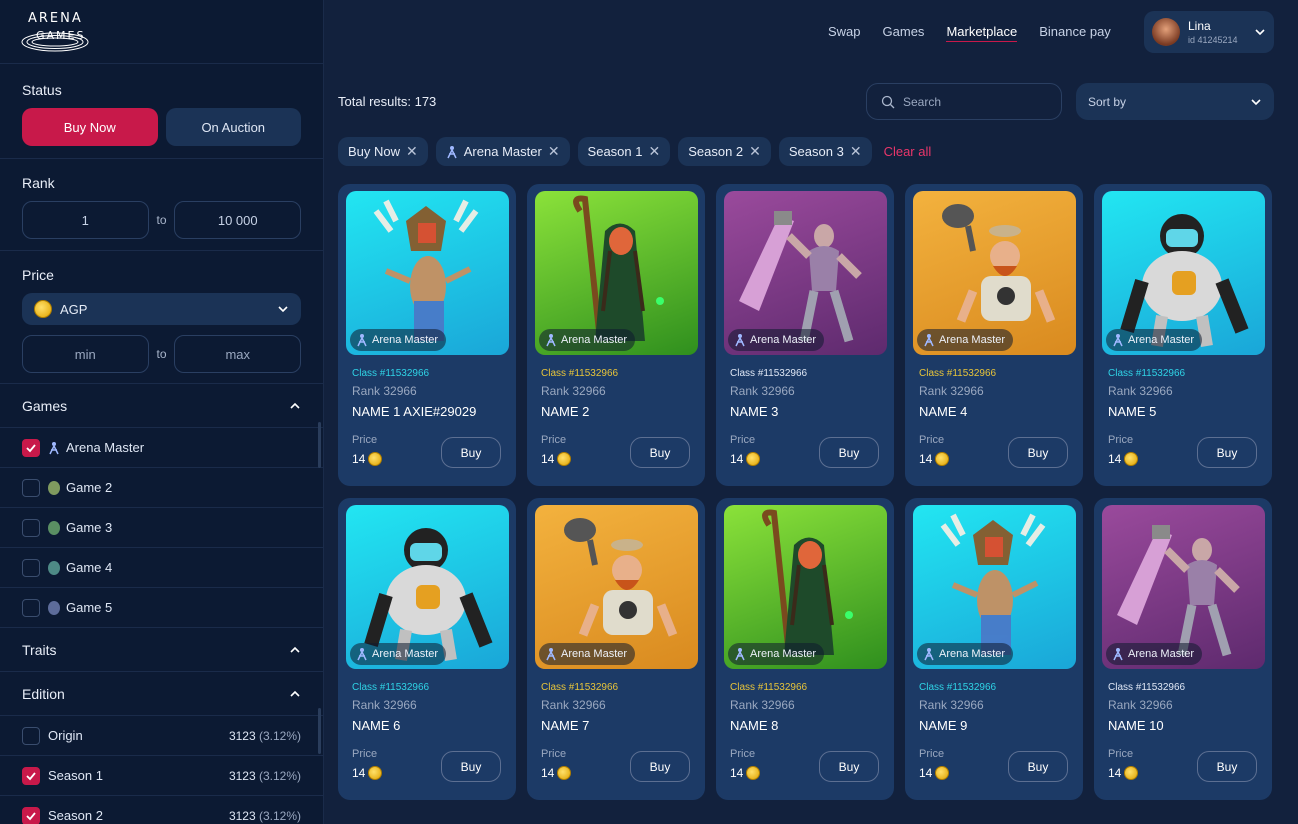  What do you see at coordinates (237, 220) in the screenshot?
I see `rank-max-input: 10 000` at bounding box center [237, 220].